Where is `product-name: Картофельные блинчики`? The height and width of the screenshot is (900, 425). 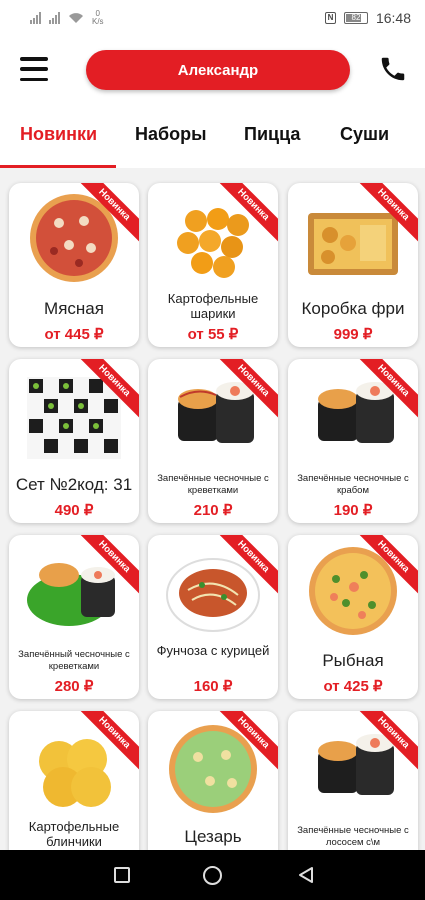
product-name: Картофельные блинчики is located at coordinates (74, 834).